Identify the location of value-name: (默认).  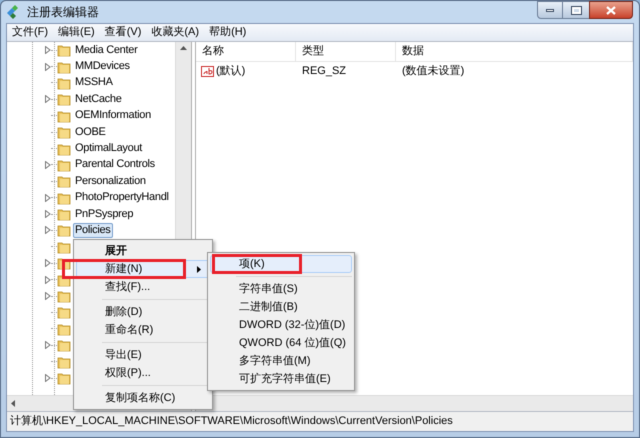
(231, 71).